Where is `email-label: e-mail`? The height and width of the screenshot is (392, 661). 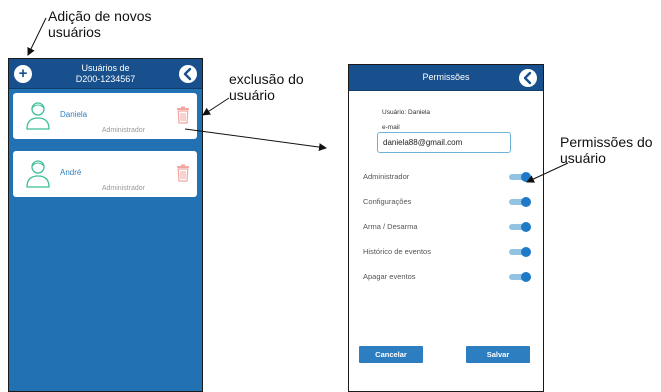
email-label: e-mail is located at coordinates (391, 127).